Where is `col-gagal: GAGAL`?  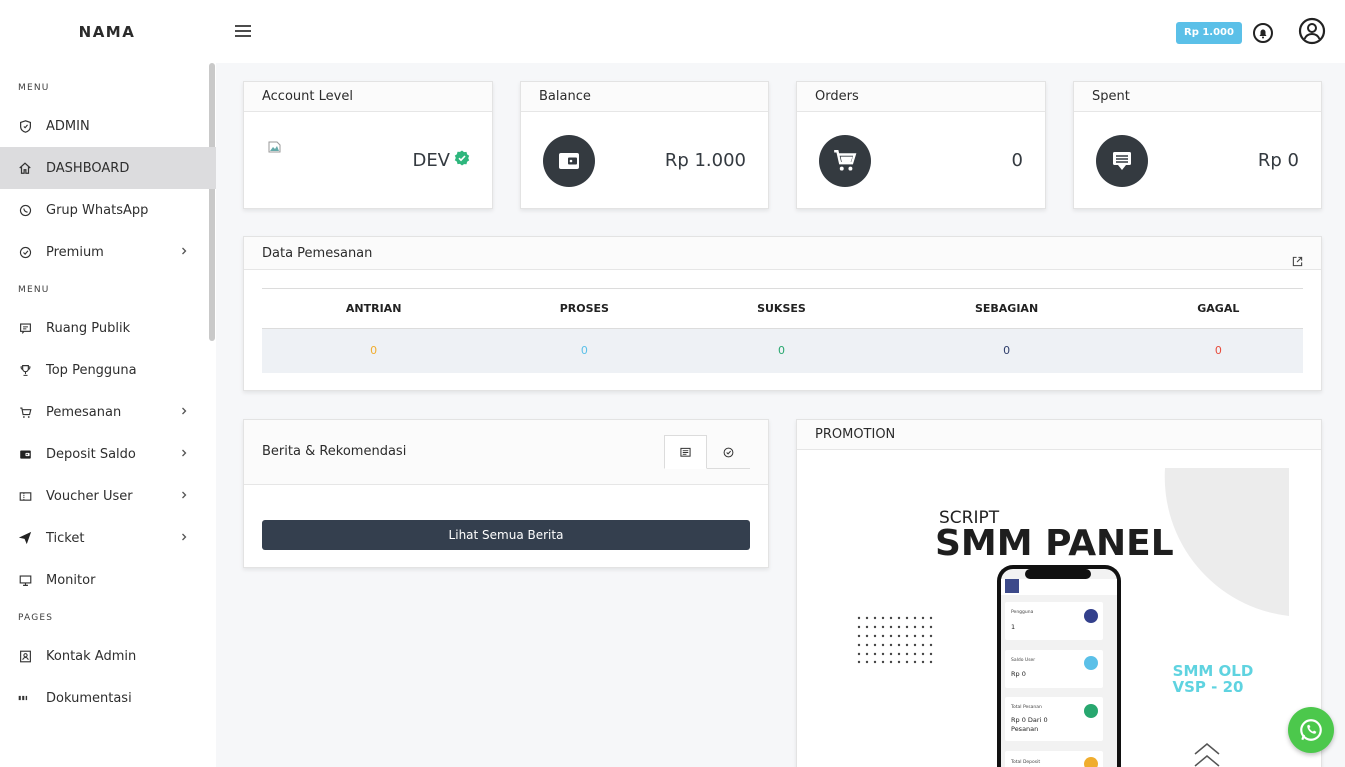
col-gagal: GAGAL is located at coordinates (1218, 308).